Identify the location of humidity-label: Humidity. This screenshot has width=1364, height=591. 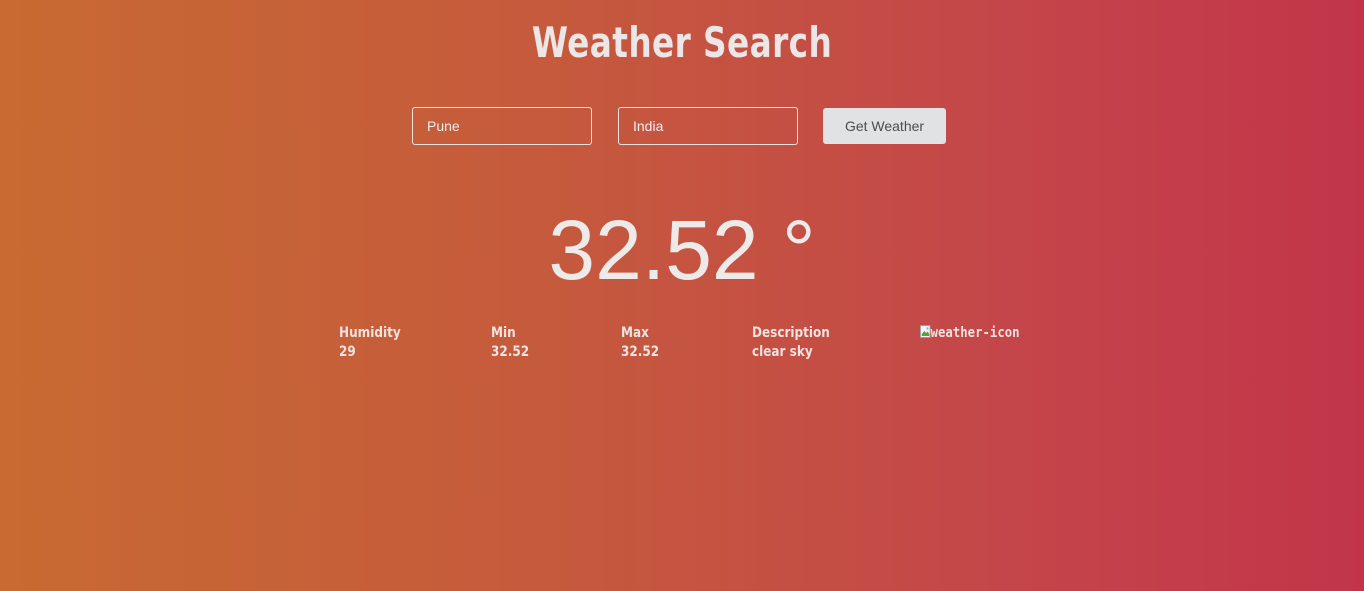
(370, 333).